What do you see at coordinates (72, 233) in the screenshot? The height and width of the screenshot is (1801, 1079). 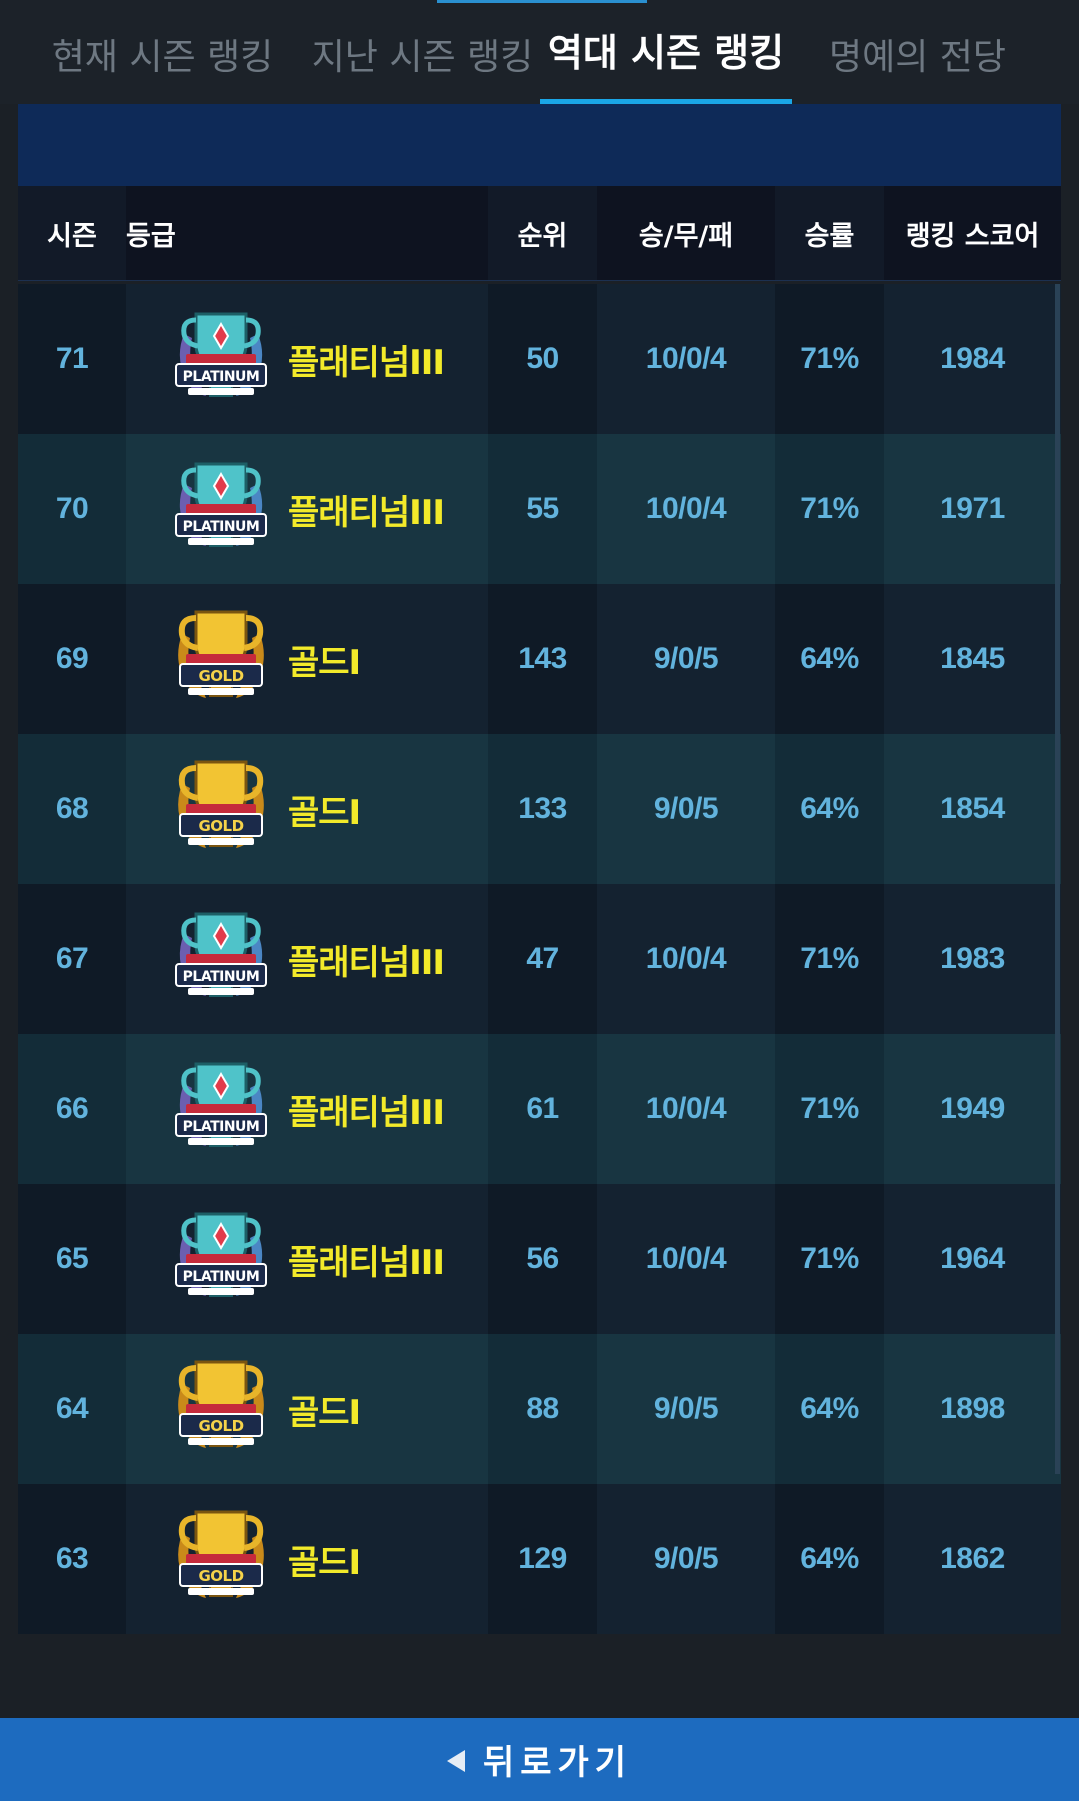 I see `header-season: 시즌` at bounding box center [72, 233].